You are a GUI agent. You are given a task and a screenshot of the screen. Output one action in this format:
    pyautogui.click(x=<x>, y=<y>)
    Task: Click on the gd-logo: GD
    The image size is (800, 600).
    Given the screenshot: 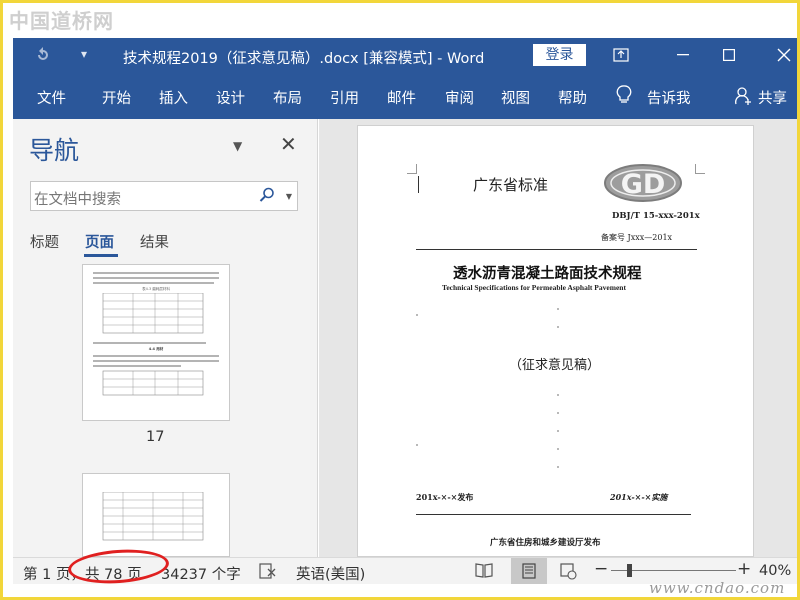 What is the action you would take?
    pyautogui.click(x=643, y=183)
    